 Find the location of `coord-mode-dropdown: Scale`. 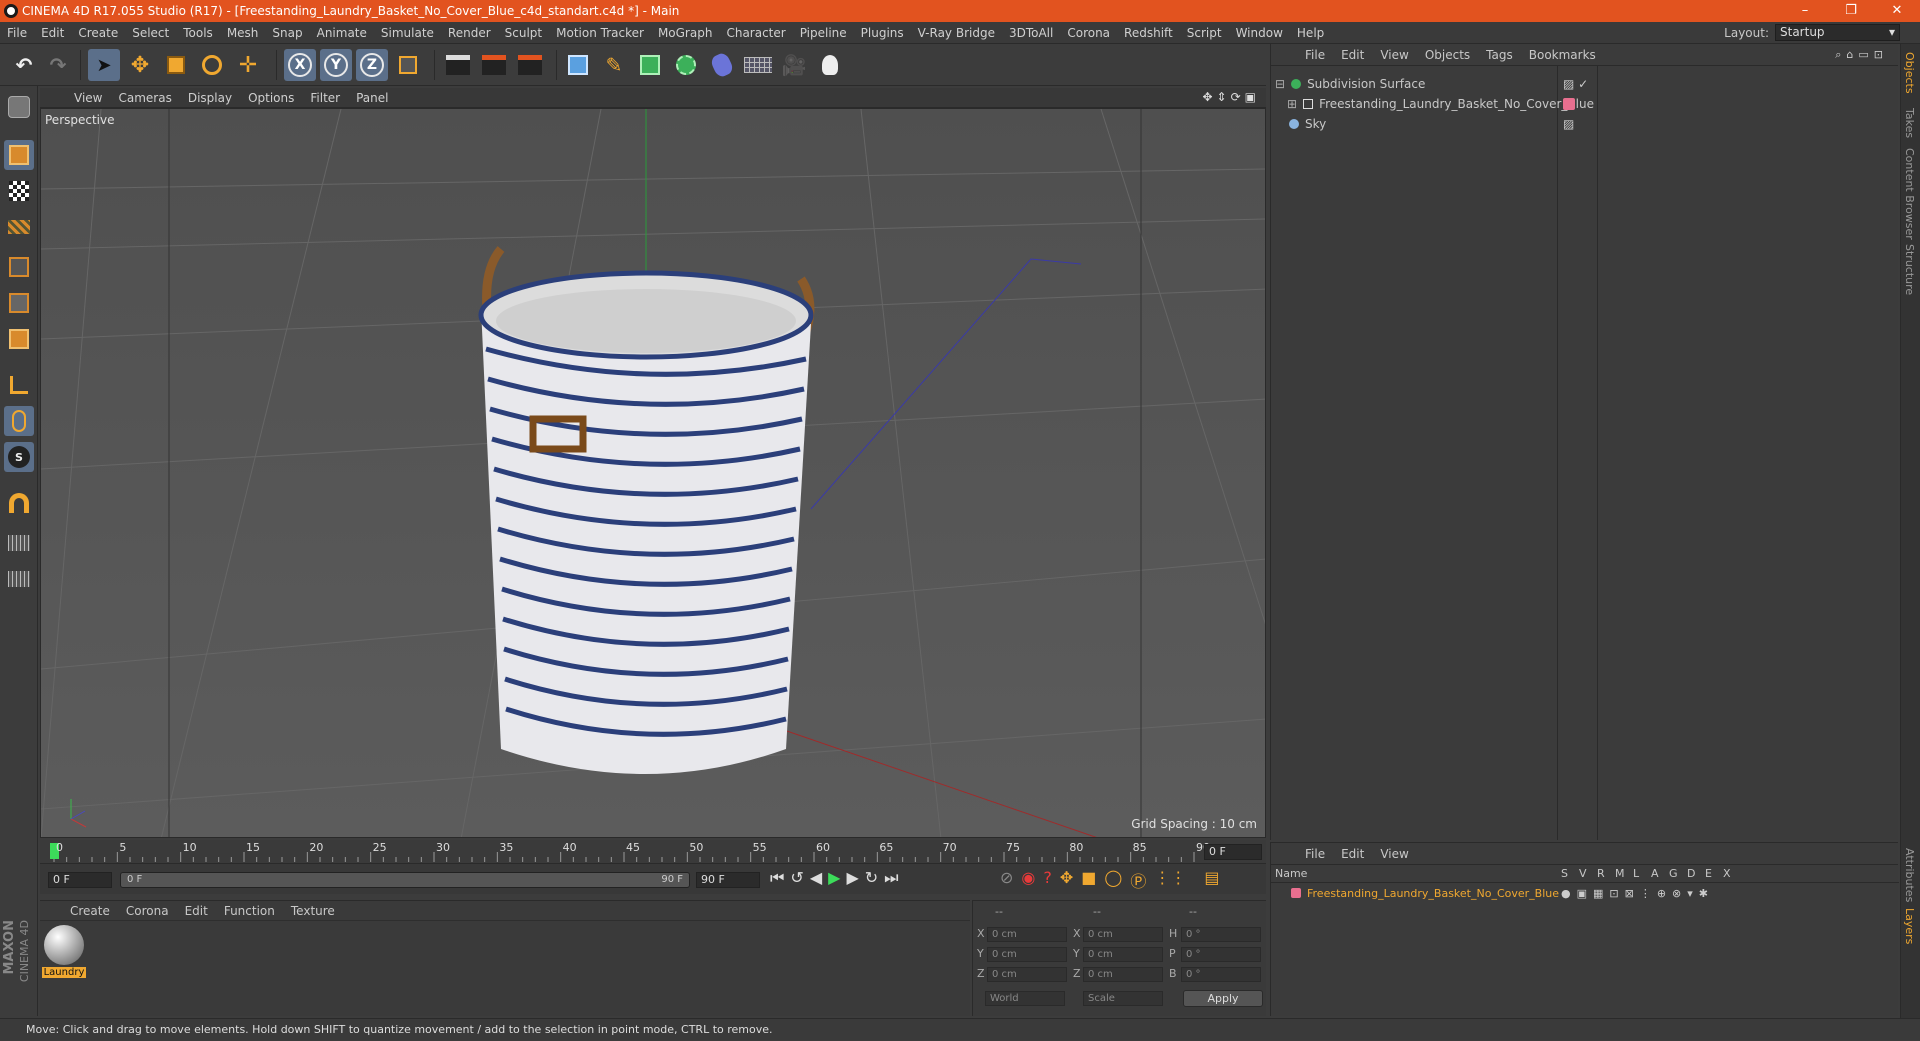

coord-mode-dropdown: Scale is located at coordinates (1123, 998).